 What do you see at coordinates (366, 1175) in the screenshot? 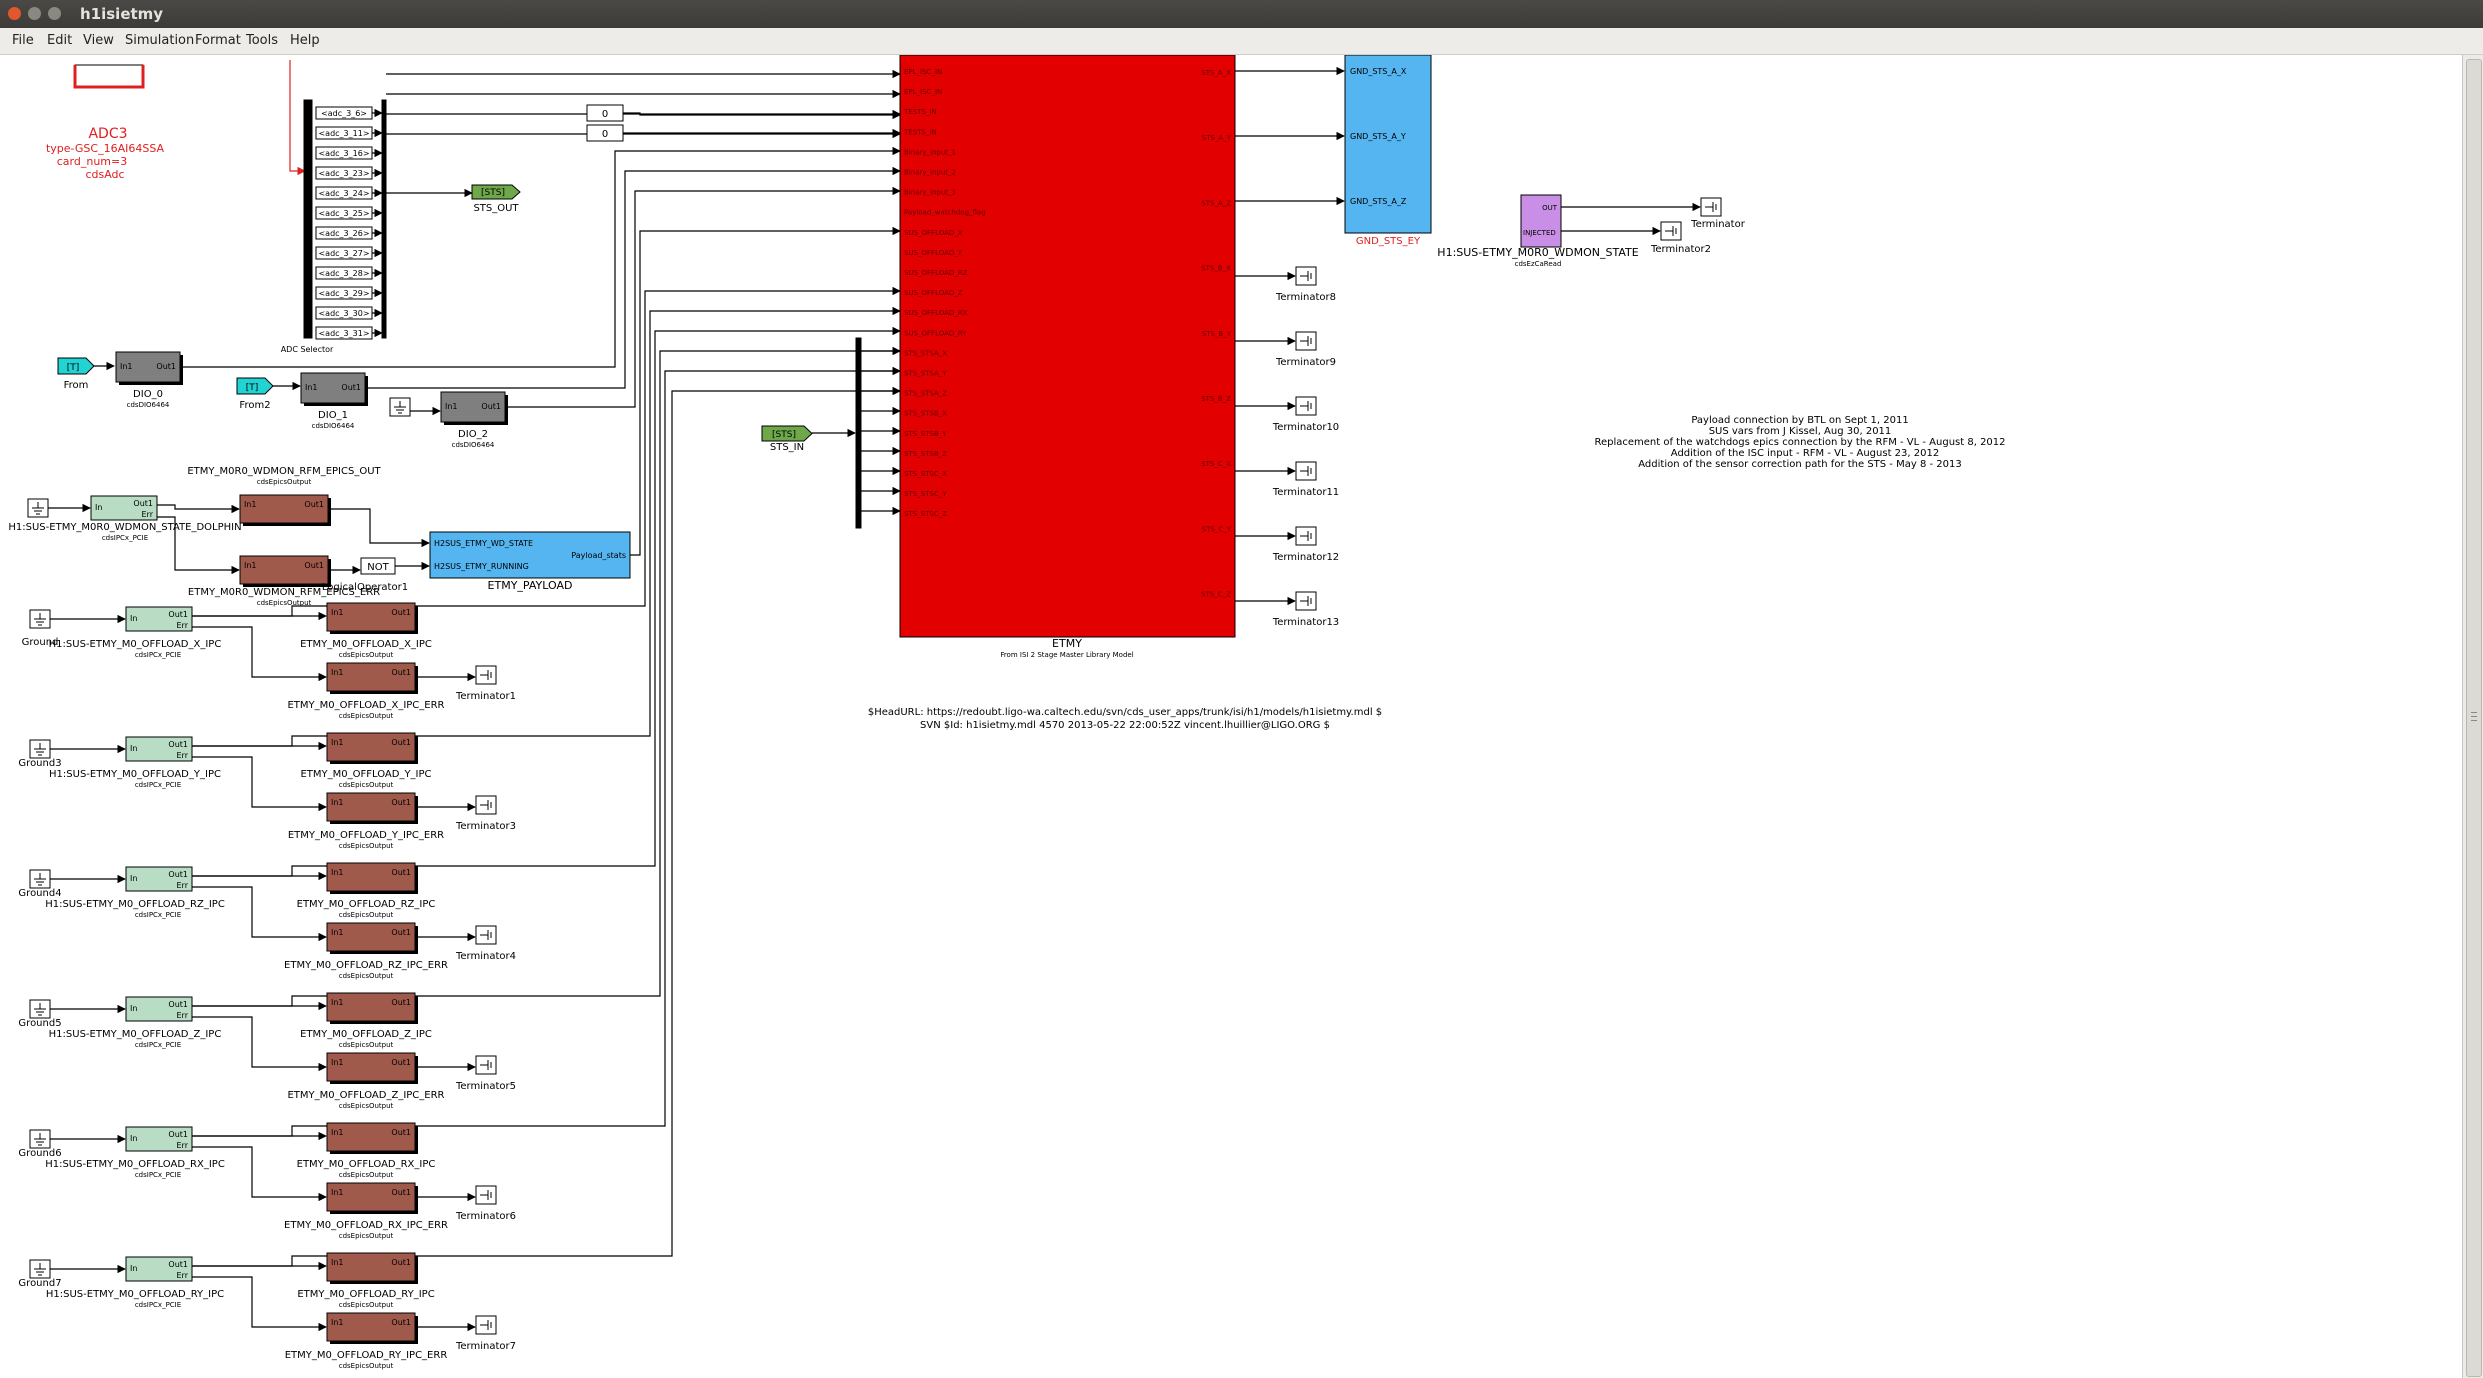
I see `offload-row-5-epics-lib: cdsEpicsOutput` at bounding box center [366, 1175].